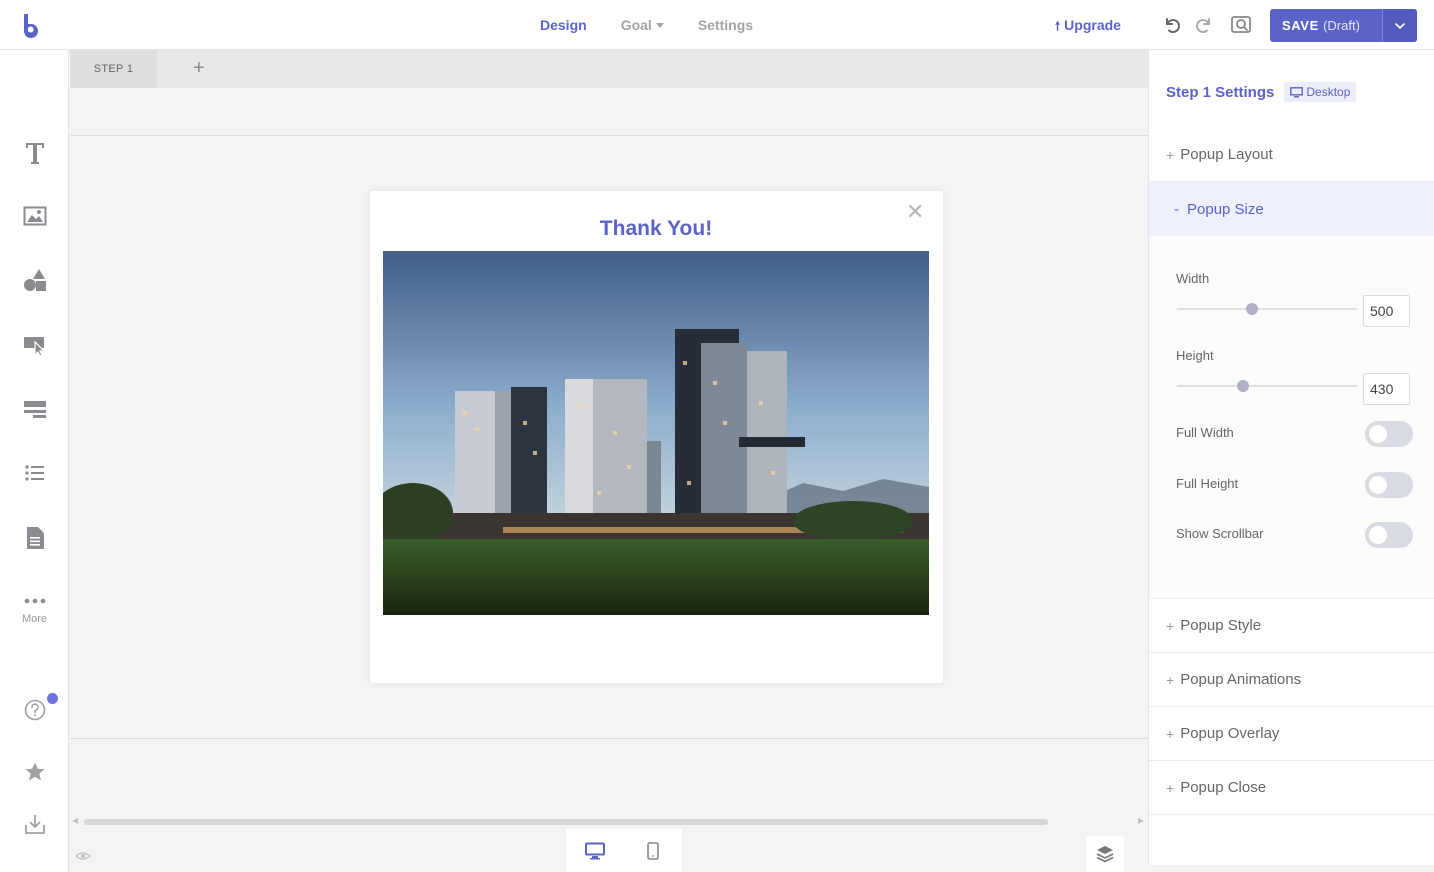 The width and height of the screenshot is (1434, 872). Describe the element at coordinates (1205, 432) in the screenshot. I see `full-width-label: Full Width` at that location.